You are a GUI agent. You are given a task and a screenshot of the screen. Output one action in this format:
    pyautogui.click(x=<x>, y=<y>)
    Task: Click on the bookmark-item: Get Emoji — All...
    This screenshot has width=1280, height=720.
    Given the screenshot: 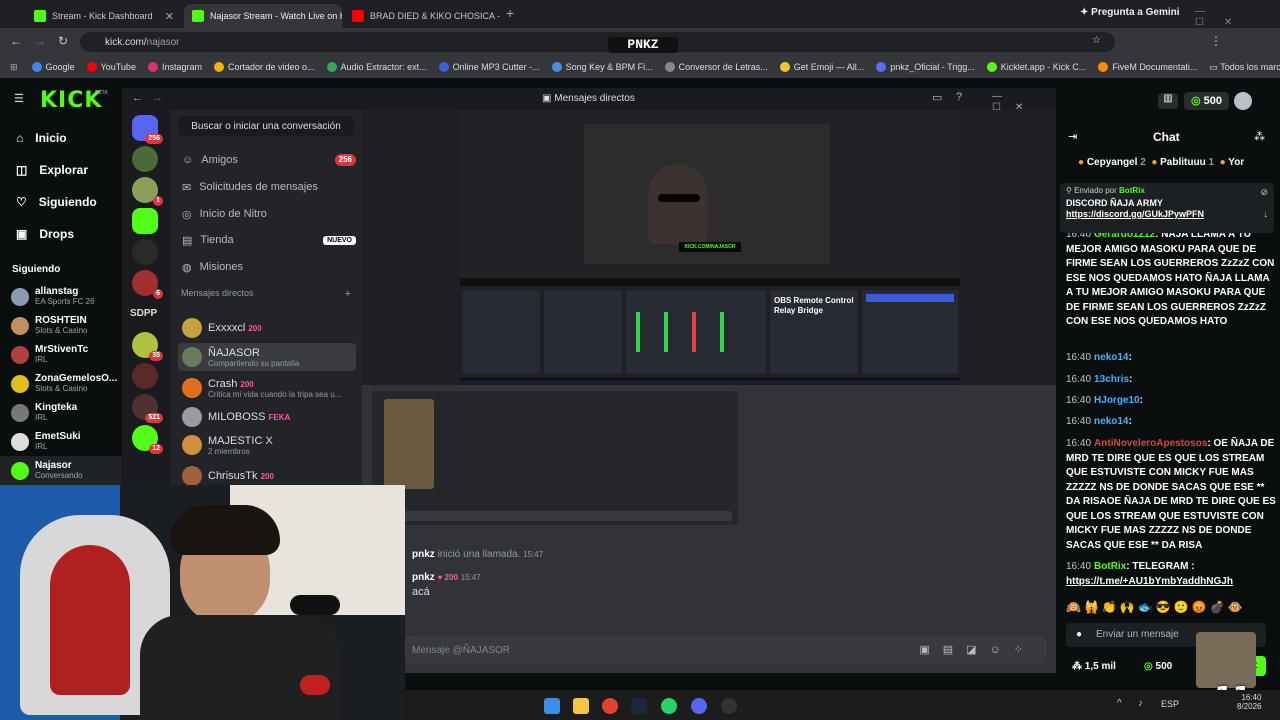 What is the action you would take?
    pyautogui.click(x=821, y=67)
    